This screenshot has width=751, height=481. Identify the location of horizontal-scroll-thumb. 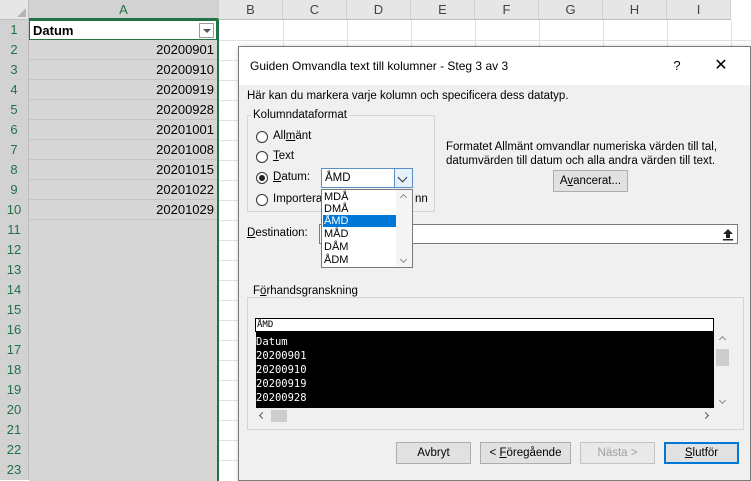
(279, 416).